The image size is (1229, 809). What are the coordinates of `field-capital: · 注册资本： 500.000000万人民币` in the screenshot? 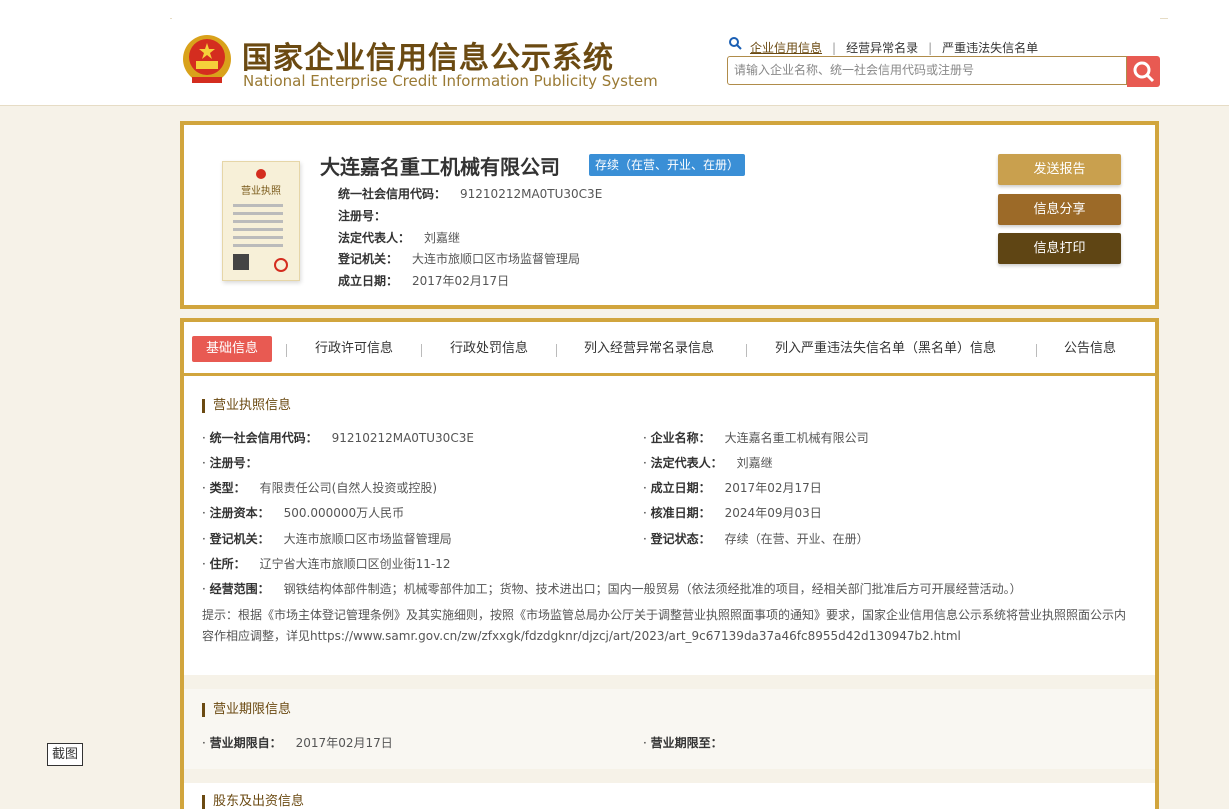 It's located at (303, 513).